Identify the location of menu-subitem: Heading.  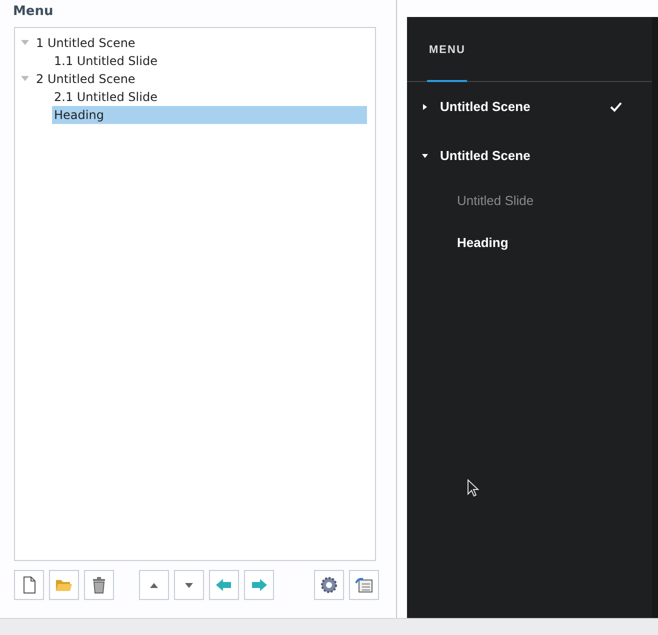
(482, 242).